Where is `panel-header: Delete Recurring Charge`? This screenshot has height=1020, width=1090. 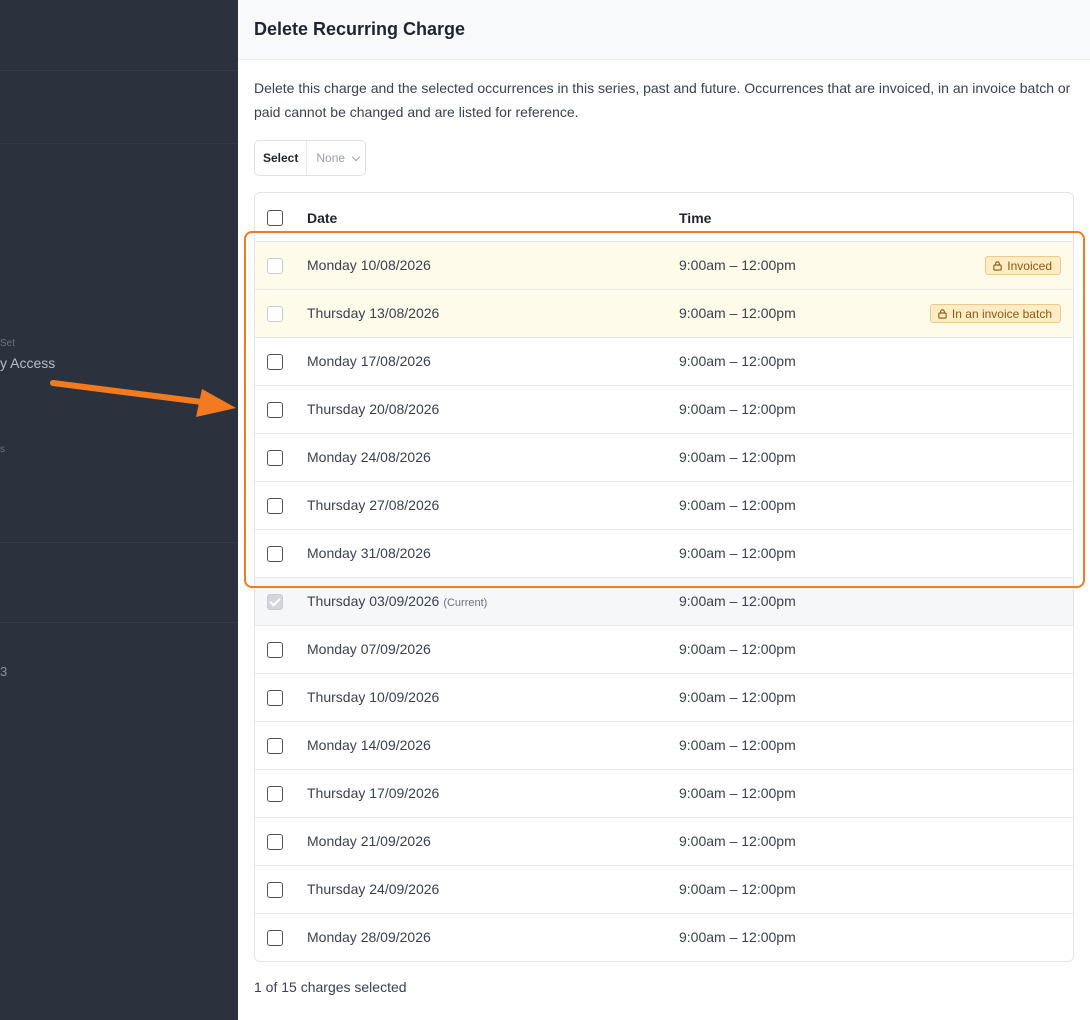
panel-header: Delete Recurring Charge is located at coordinates (664, 30).